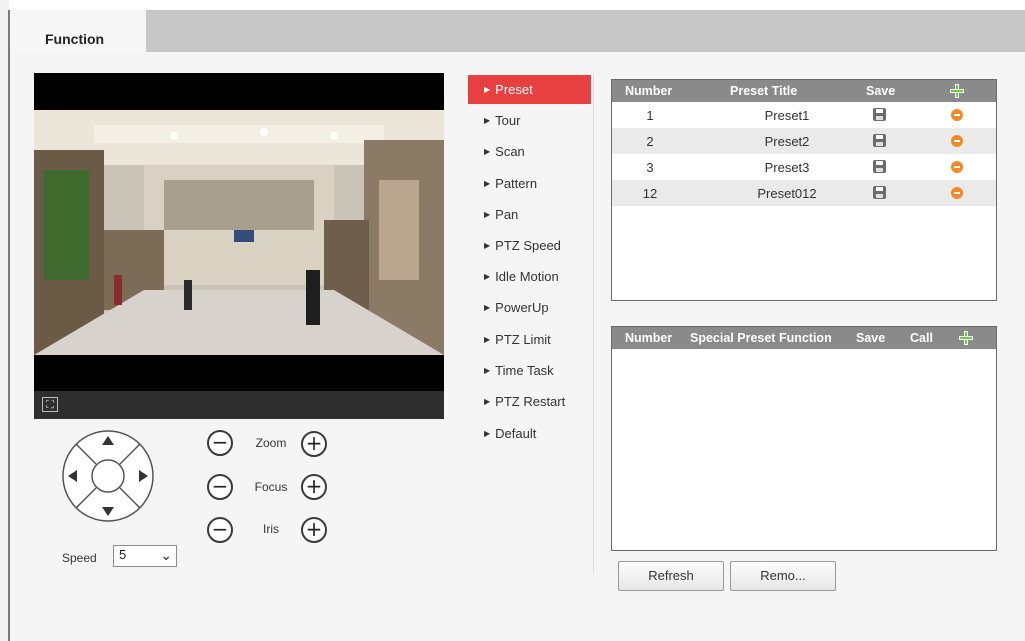 Image resolution: width=1025 pixels, height=641 pixels. I want to click on menu-item-idle-motion: ▶ Idle Motion, so click(529, 276).